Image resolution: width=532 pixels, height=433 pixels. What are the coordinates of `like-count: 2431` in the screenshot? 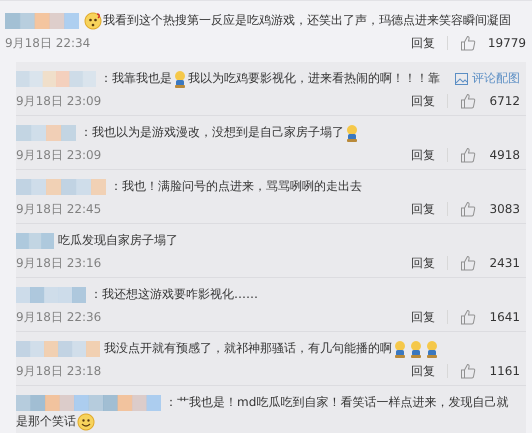 It's located at (504, 263).